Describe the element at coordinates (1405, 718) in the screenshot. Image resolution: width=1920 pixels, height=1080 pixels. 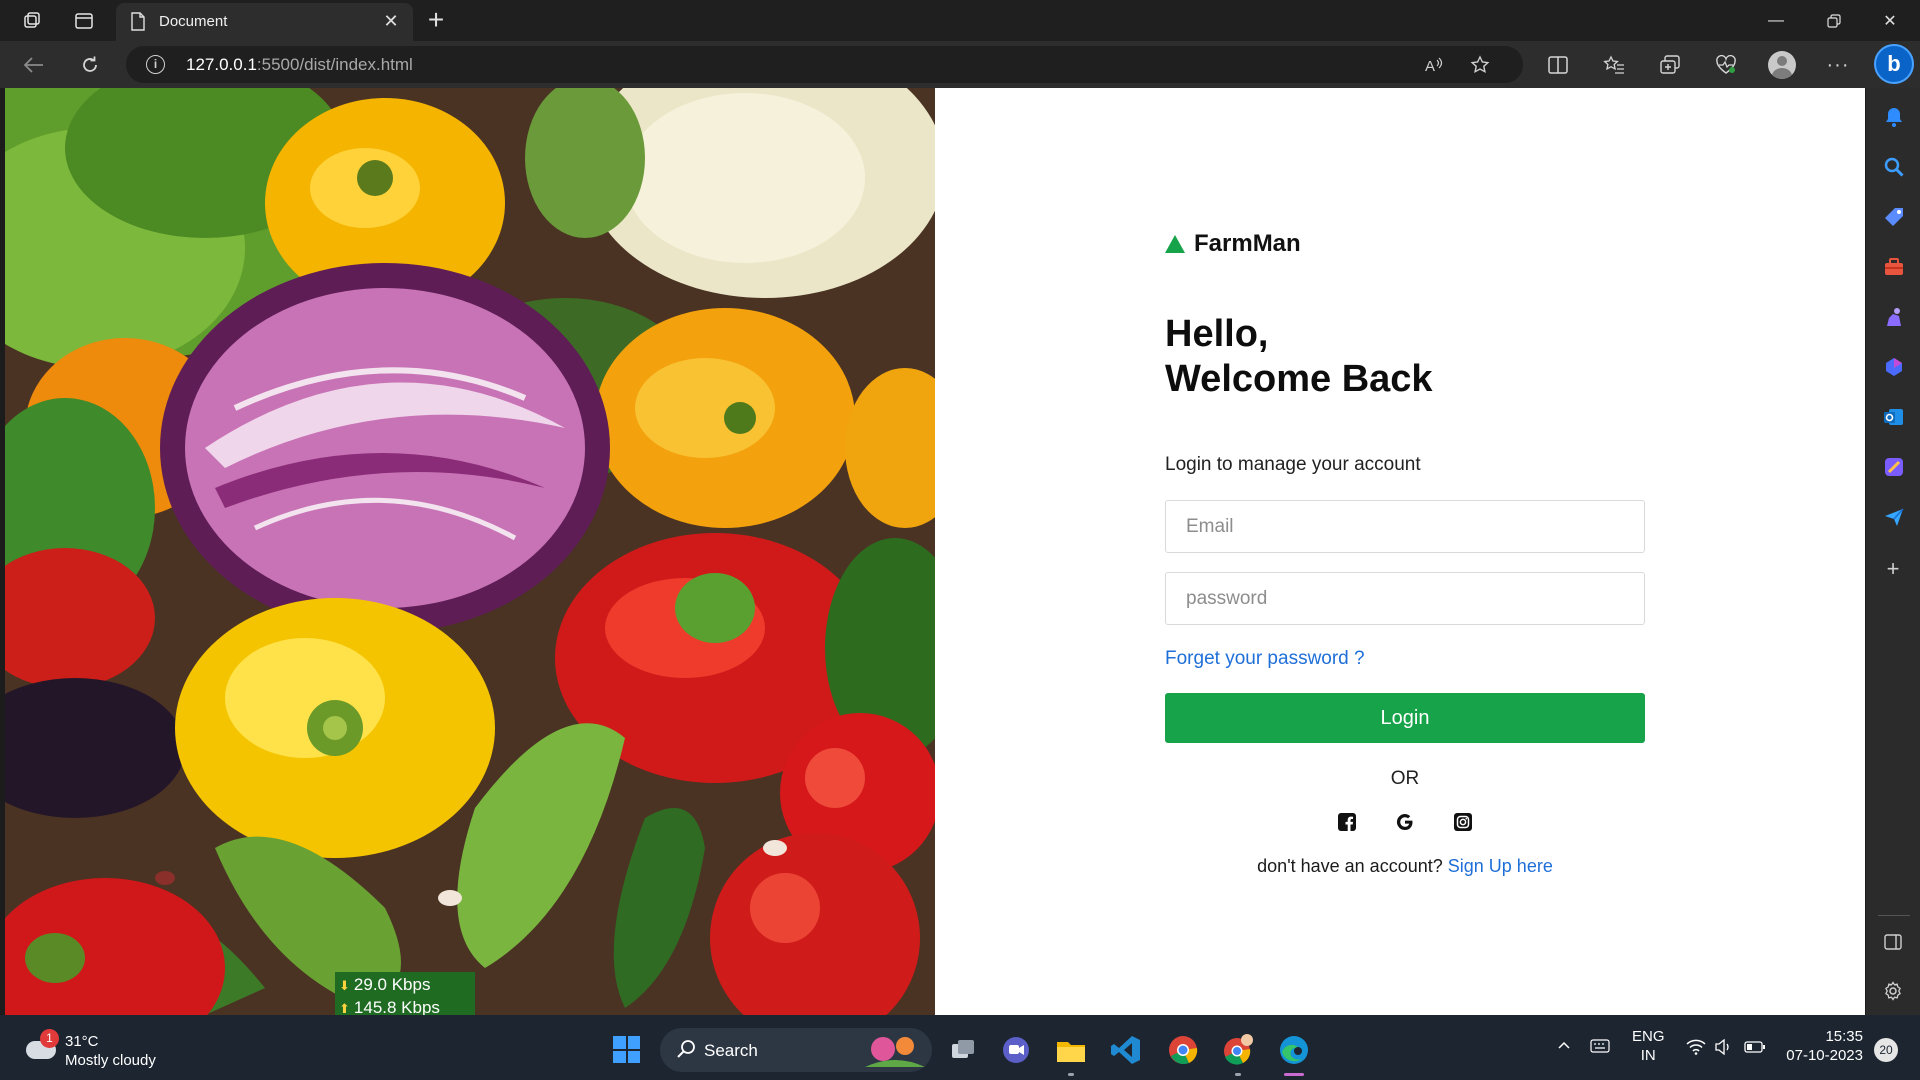
I see `login-button: Login` at that location.